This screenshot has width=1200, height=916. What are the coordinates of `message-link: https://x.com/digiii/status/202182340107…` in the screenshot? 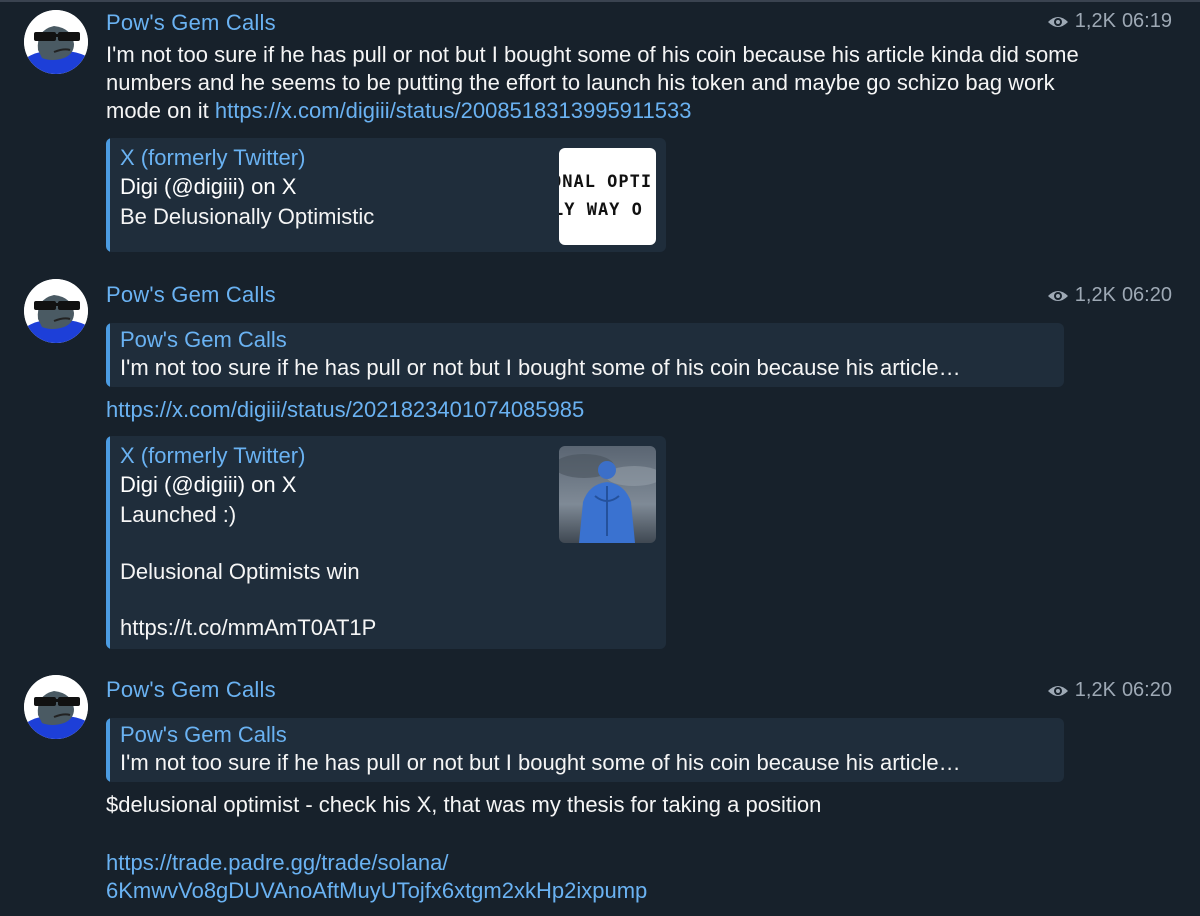 It's located at (606, 410).